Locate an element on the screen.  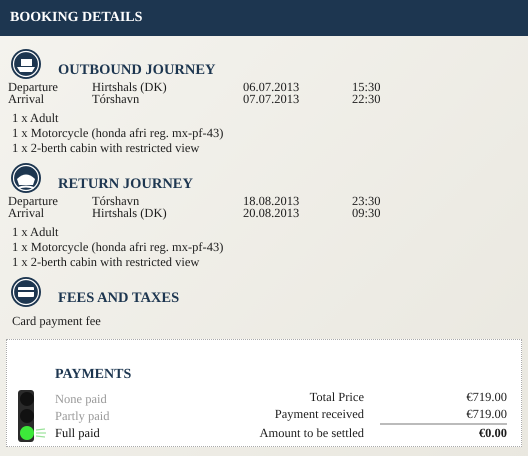
payments-title: PAYMENTS is located at coordinates (93, 375).